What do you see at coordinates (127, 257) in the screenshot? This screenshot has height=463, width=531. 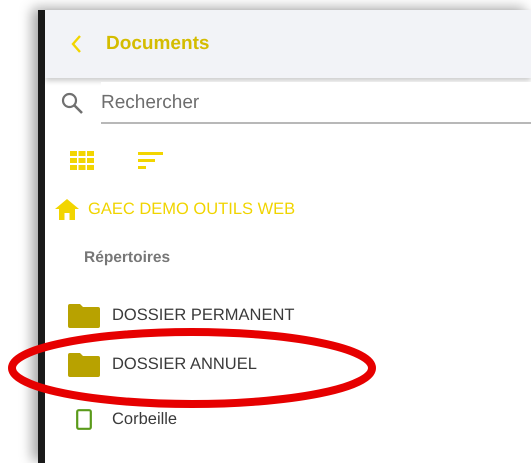 I see `section-heading: Répertoires` at bounding box center [127, 257].